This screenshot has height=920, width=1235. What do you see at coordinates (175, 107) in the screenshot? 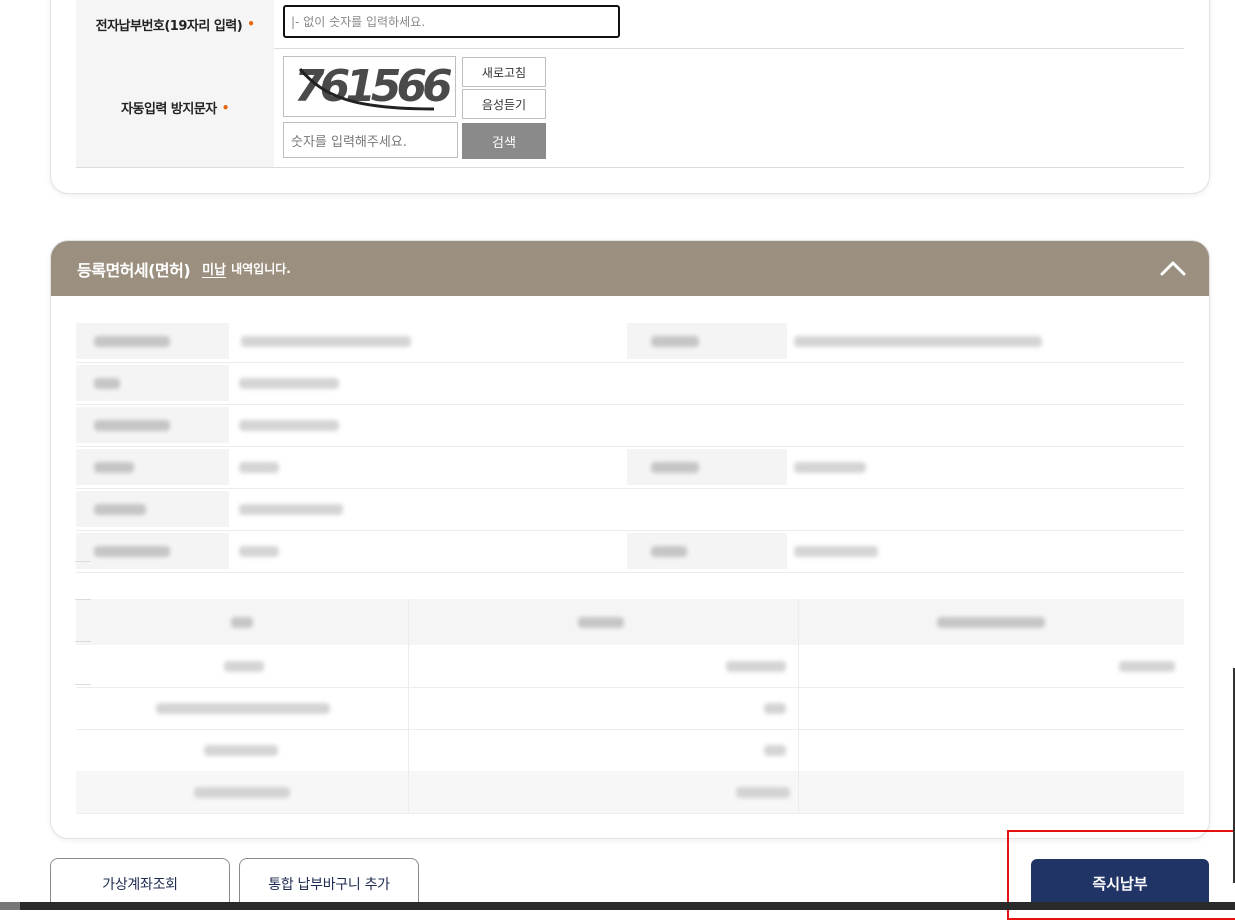
I see `captcha-label: 자동입력 방지문자 •` at bounding box center [175, 107].